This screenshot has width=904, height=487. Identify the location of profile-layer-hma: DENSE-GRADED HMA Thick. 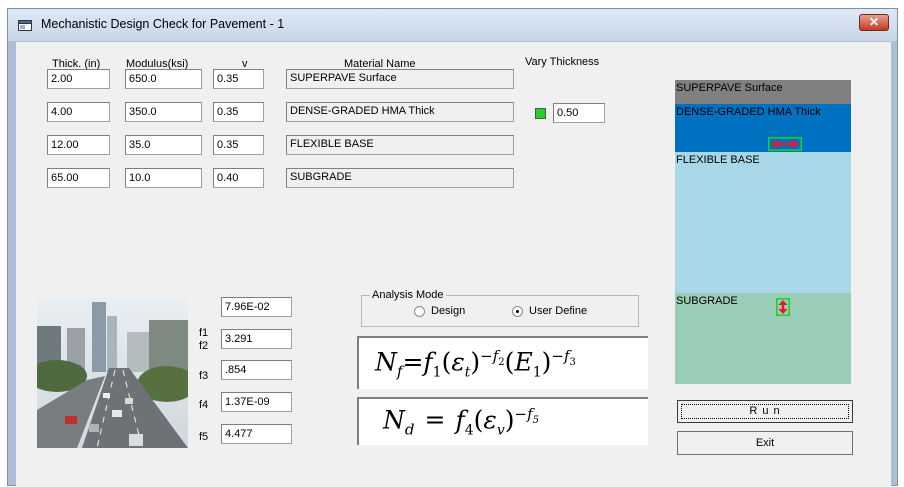
(763, 128).